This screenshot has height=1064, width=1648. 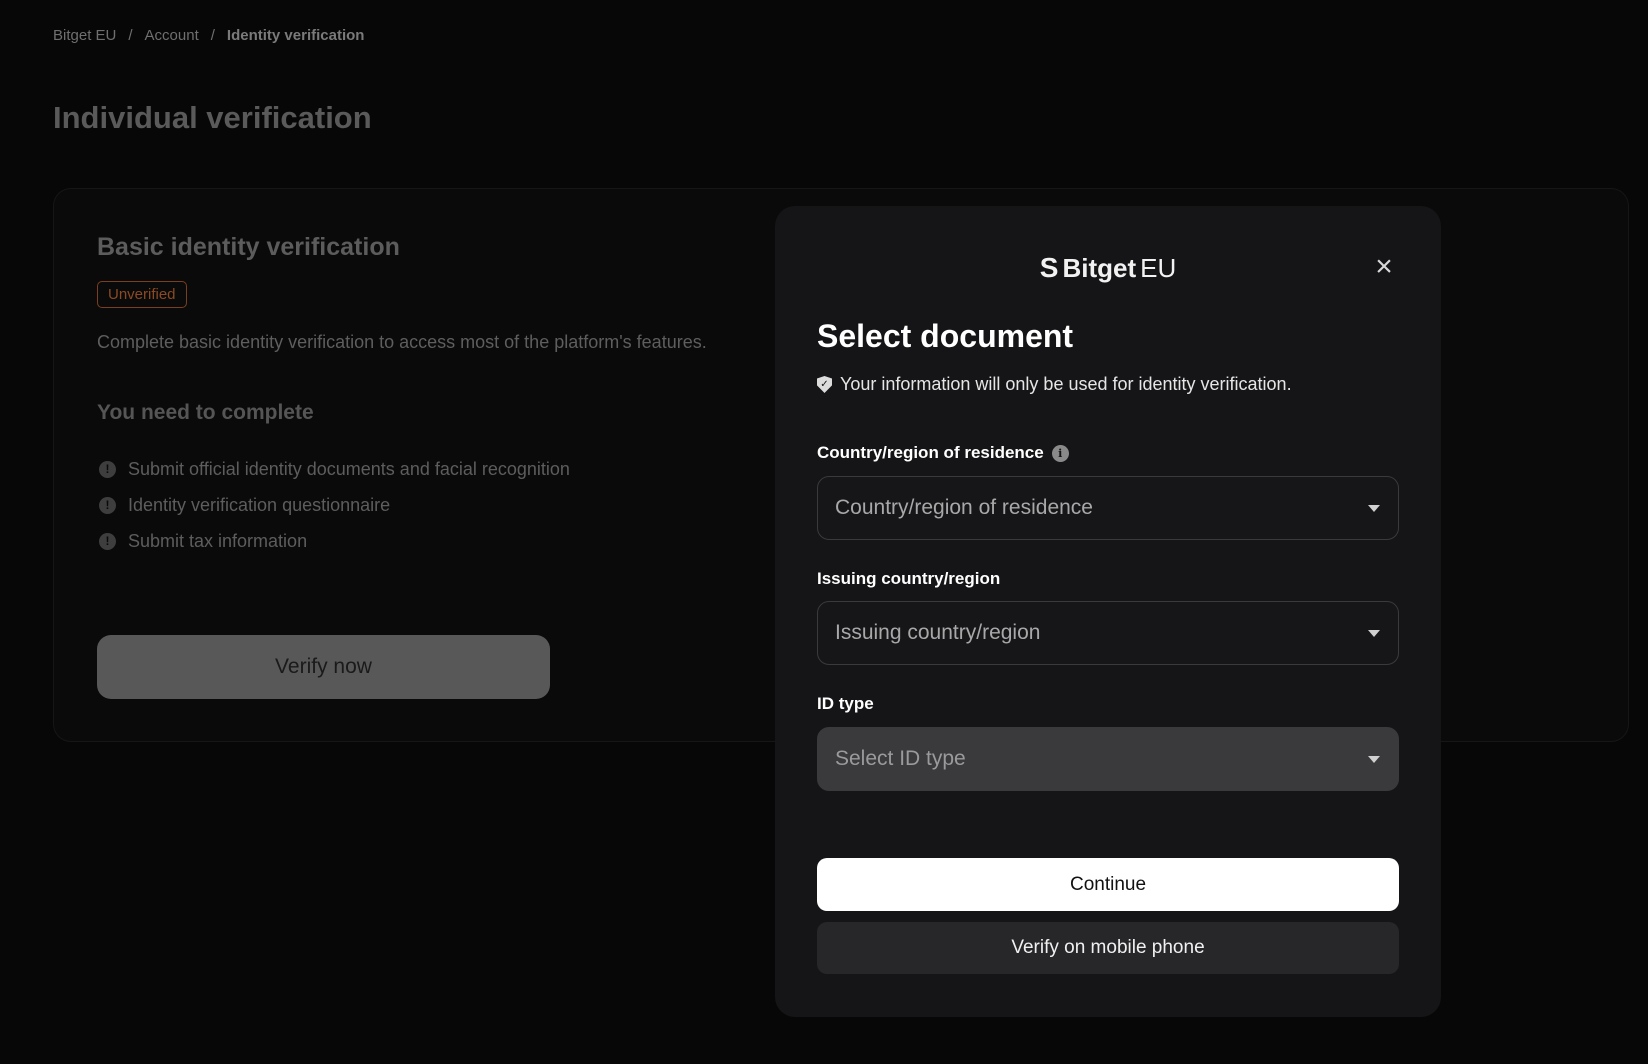 I want to click on issuing-label: Issuing country/region, so click(x=908, y=579).